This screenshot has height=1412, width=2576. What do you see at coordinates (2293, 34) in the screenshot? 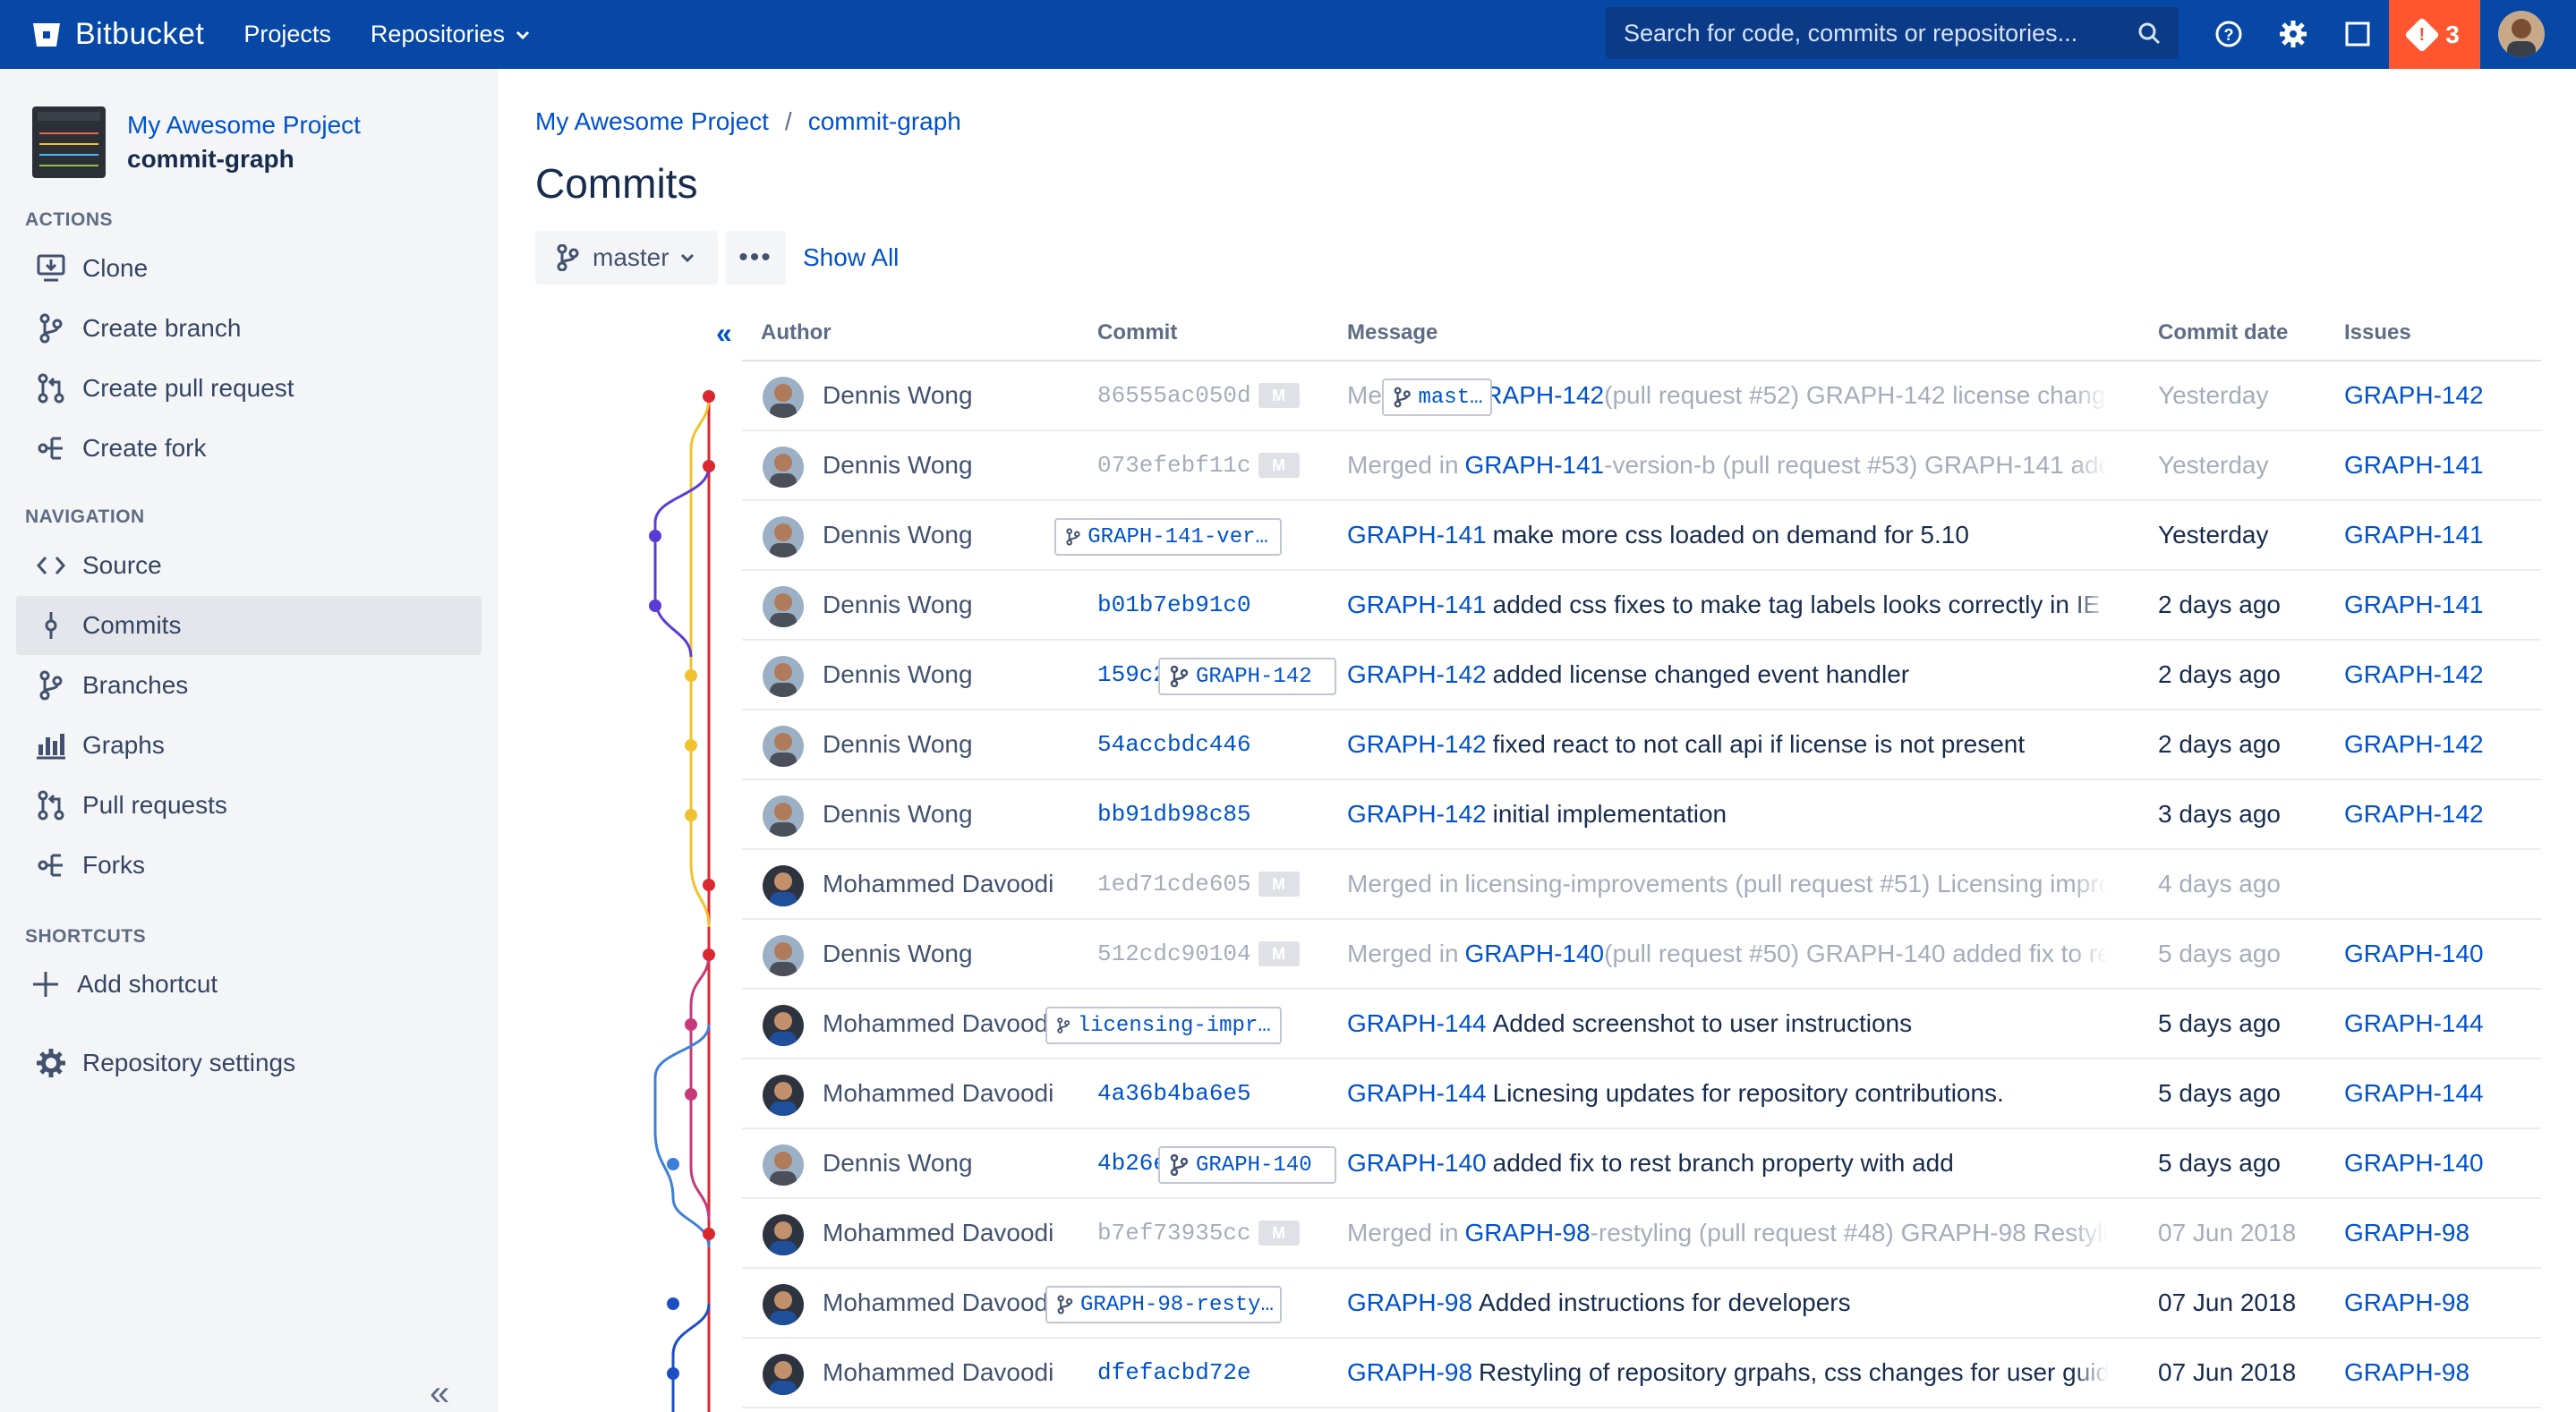
I see `settings-gear-icon` at bounding box center [2293, 34].